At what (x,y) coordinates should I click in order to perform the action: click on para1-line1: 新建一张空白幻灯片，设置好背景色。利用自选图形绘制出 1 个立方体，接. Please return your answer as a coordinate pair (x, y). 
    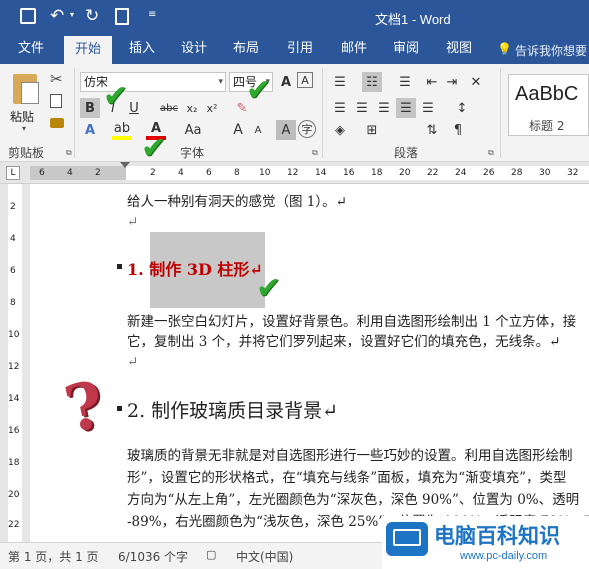
    Looking at the image, I should click on (351, 322).